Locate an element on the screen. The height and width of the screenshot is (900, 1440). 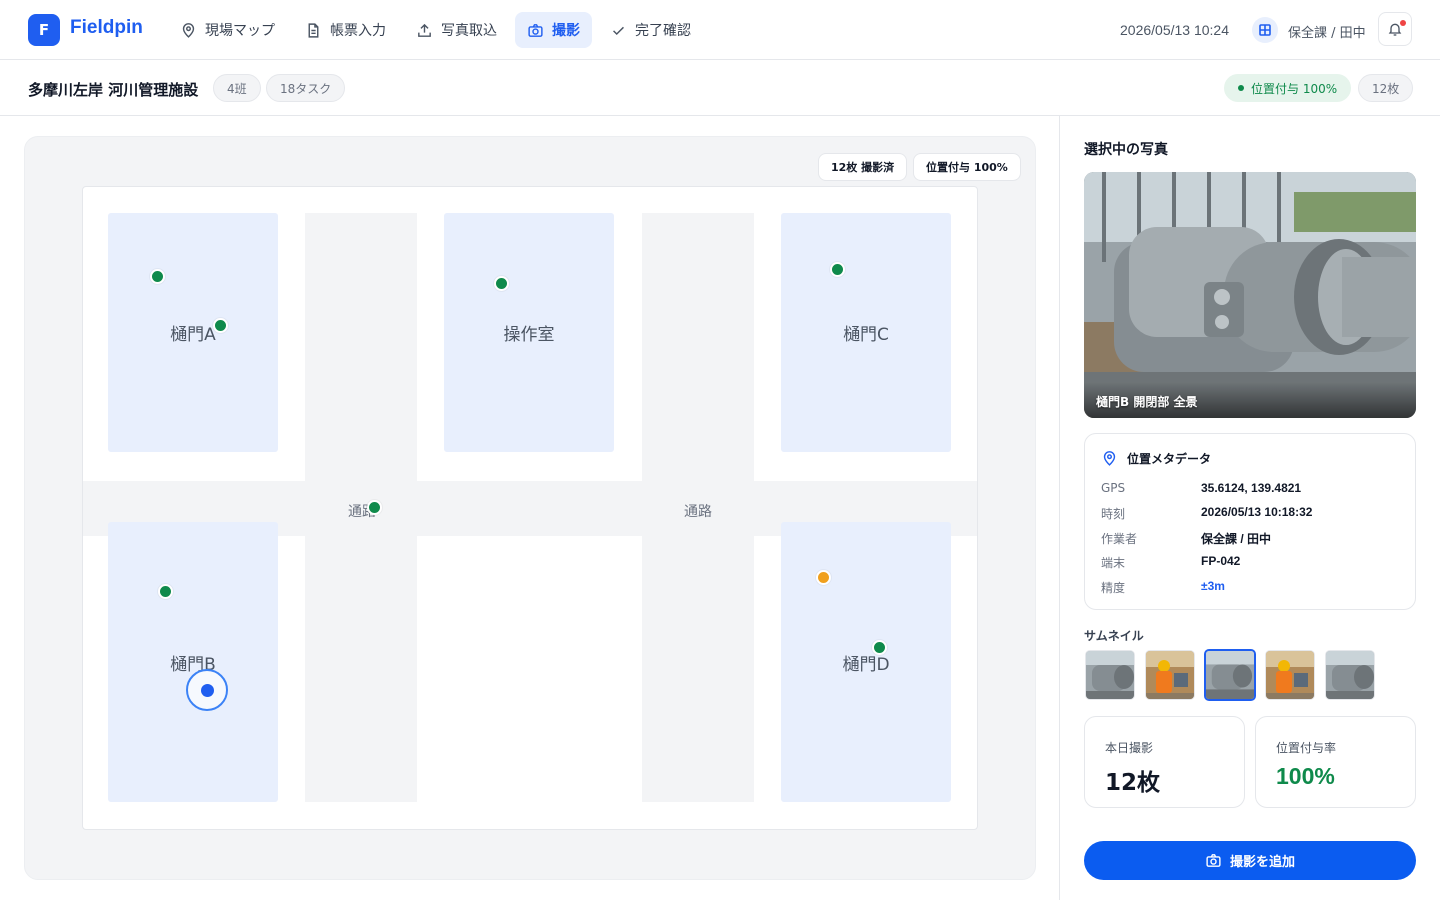
notification-button is located at coordinates (1395, 29).